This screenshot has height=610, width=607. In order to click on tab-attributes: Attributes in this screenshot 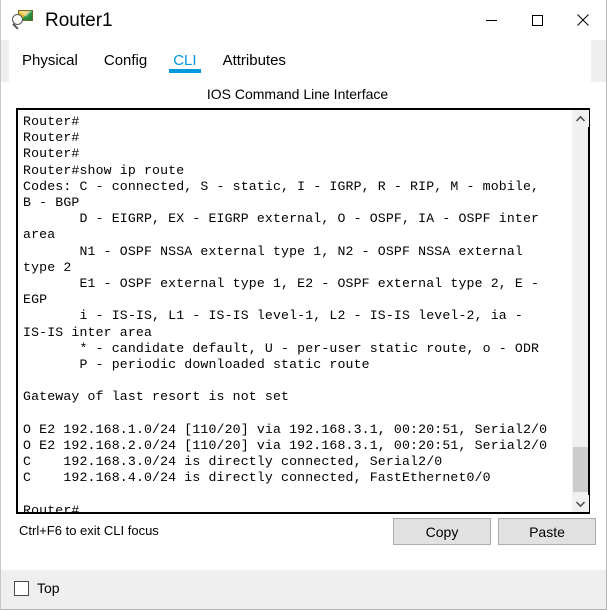, I will do `click(254, 61)`.